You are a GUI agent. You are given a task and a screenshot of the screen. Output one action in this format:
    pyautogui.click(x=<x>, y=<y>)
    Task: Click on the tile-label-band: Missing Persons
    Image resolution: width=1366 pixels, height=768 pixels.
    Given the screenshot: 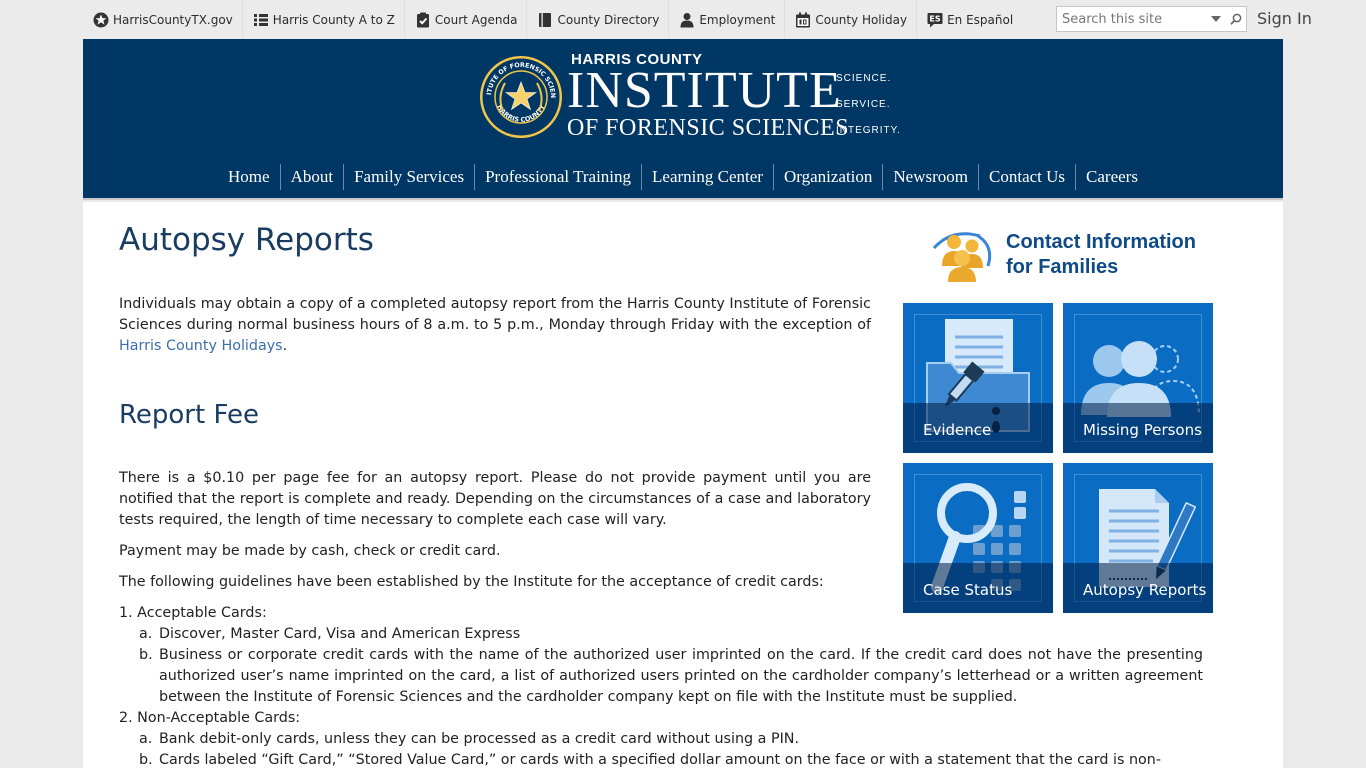 What is the action you would take?
    pyautogui.click(x=1138, y=428)
    